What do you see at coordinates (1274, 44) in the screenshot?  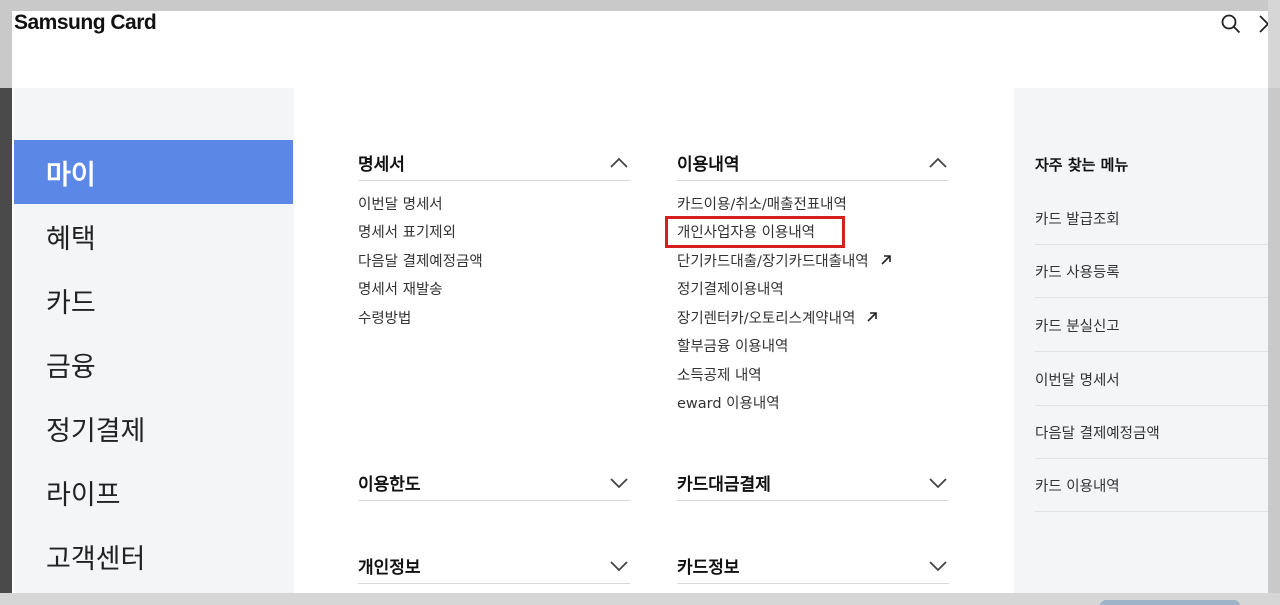 I see `backdrop-right` at bounding box center [1274, 44].